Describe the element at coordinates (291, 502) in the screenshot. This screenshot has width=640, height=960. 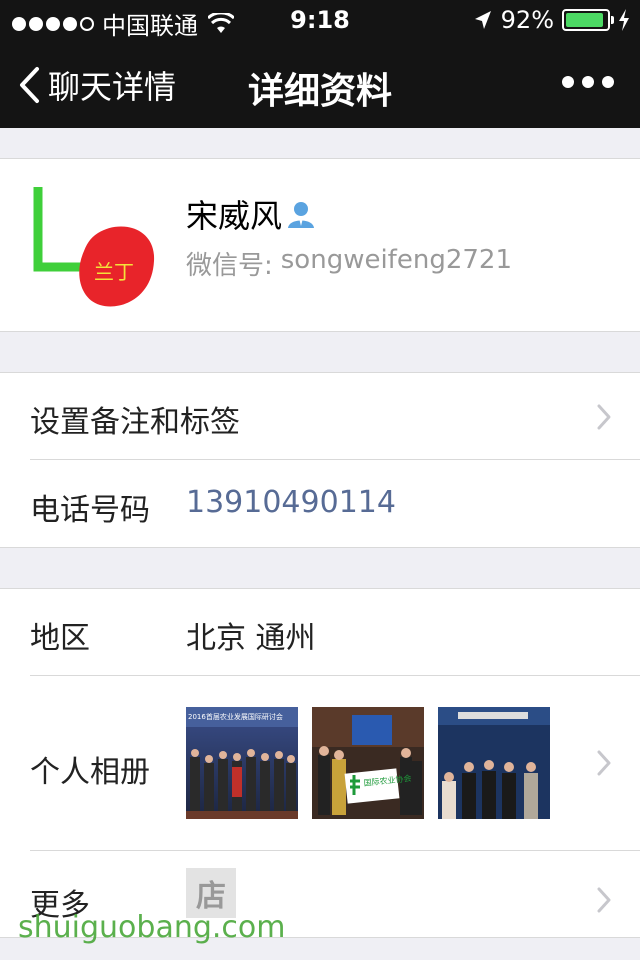
I see `phone-number-link: 13910490114` at that location.